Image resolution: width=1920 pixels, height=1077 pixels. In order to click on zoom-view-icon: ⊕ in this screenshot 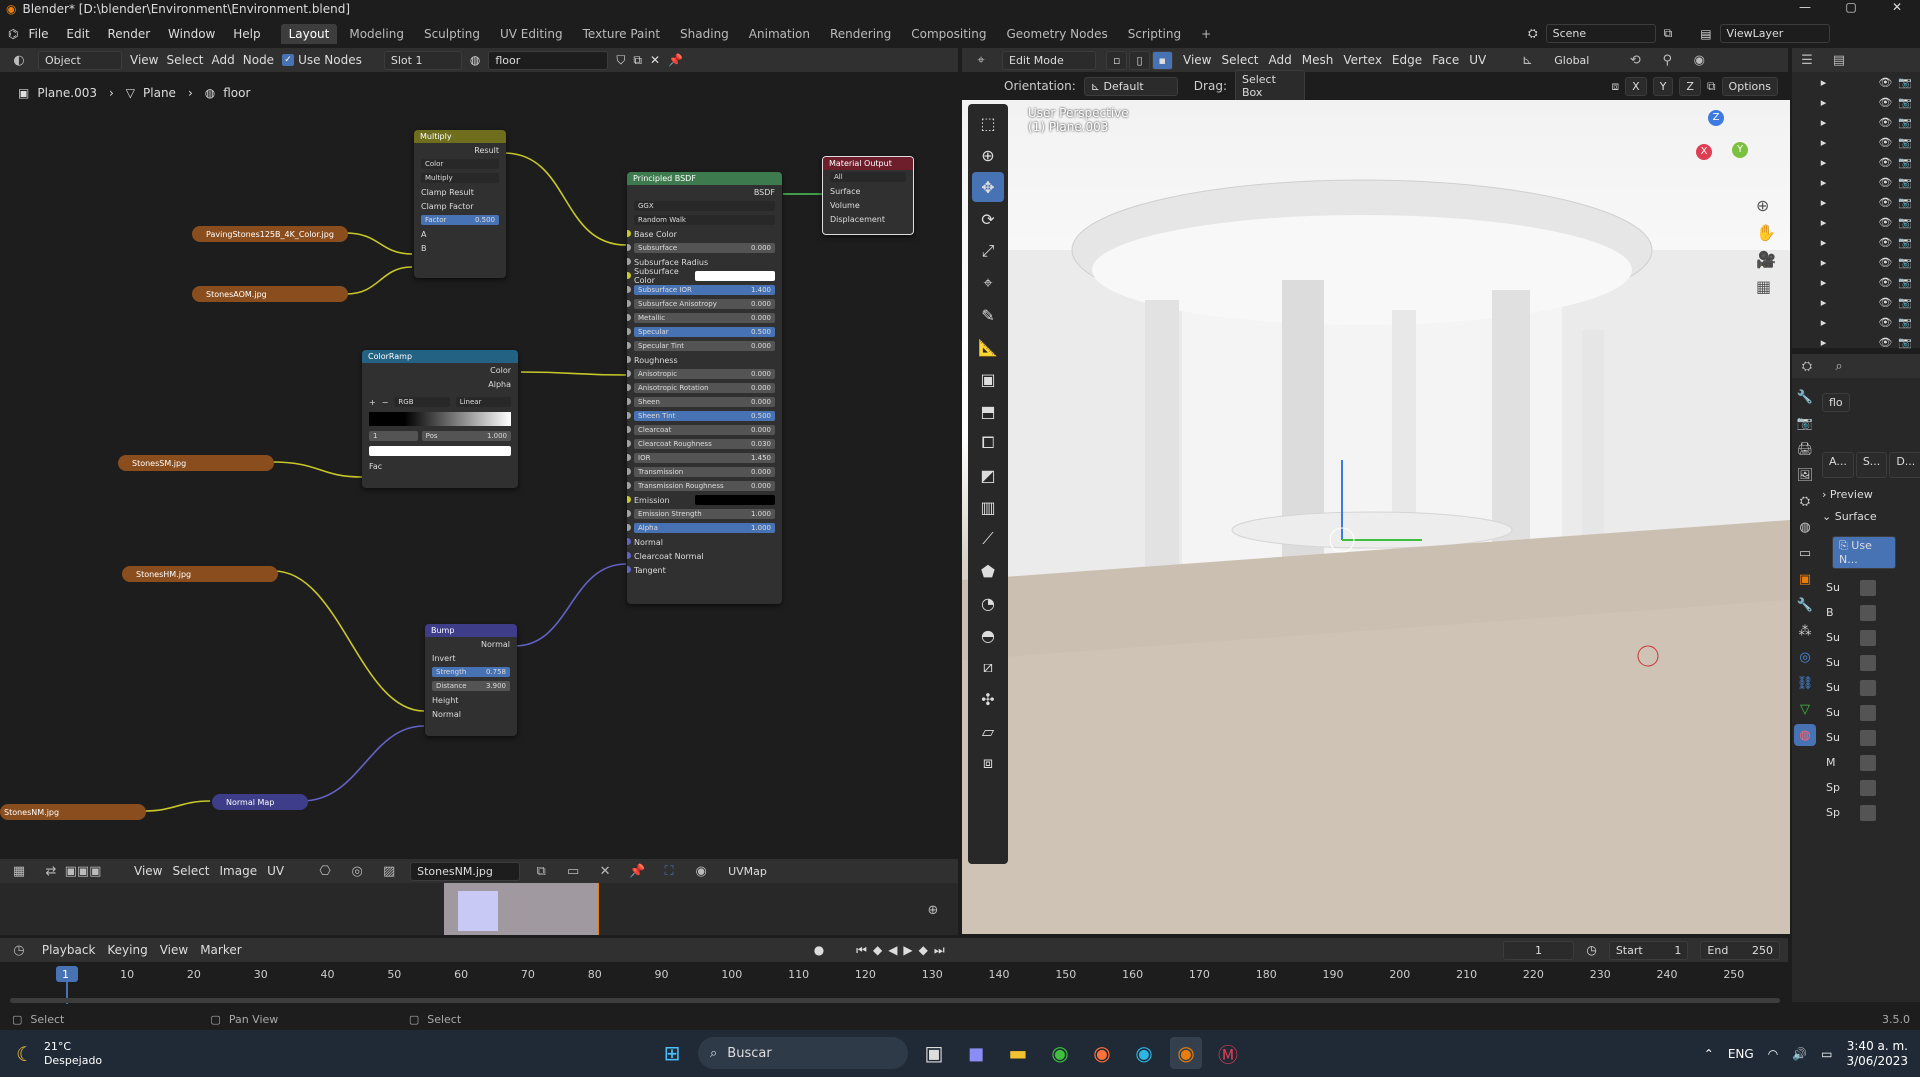, I will do `click(1766, 205)`.